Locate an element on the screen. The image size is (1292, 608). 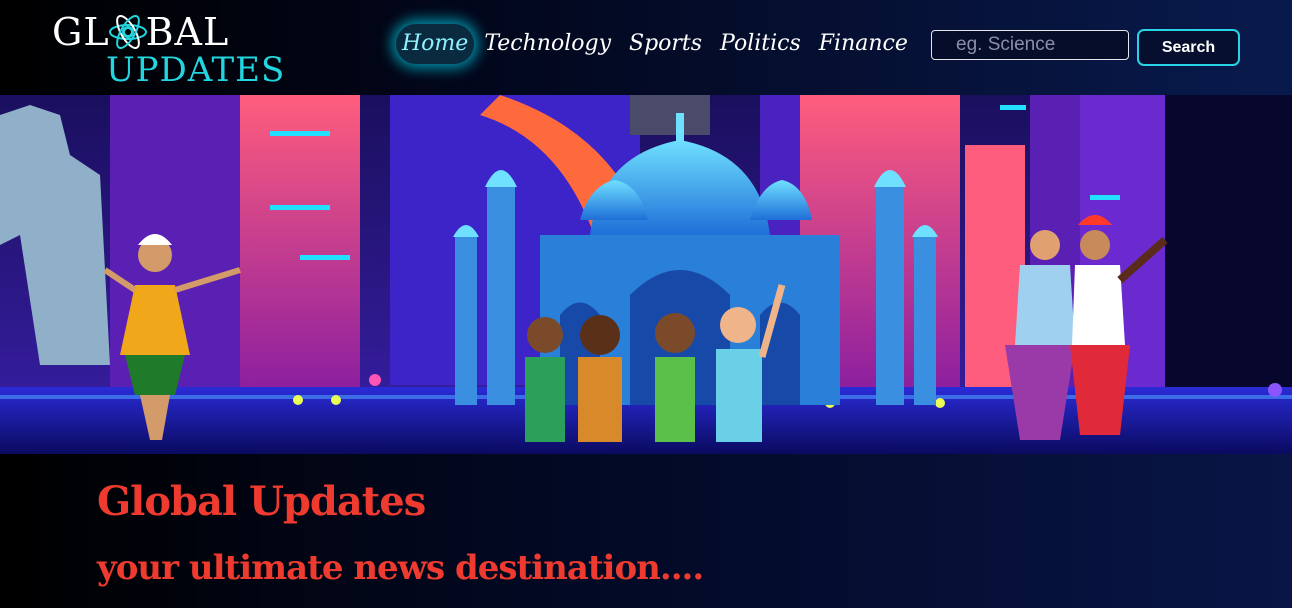
site-logo: GL BAL UPDATES is located at coordinates (172, 47).